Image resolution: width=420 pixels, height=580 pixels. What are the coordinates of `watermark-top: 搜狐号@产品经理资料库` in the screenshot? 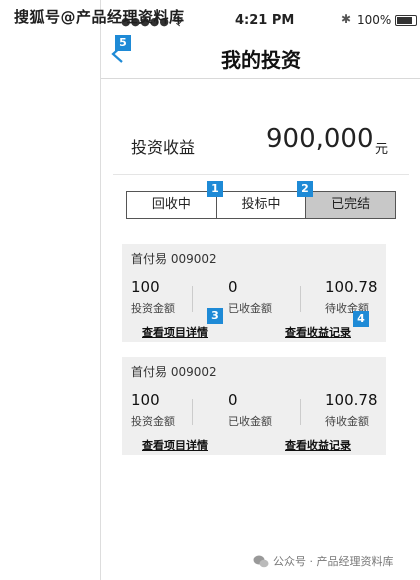 It's located at (99, 17).